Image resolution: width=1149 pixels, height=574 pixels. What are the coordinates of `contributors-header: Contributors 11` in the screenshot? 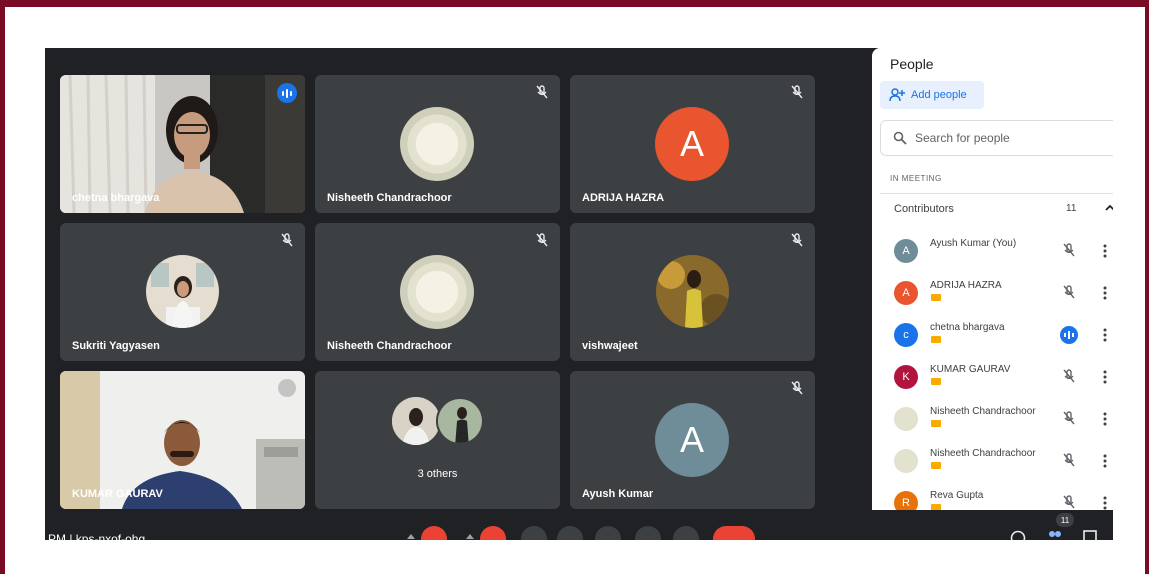 It's located at (996, 208).